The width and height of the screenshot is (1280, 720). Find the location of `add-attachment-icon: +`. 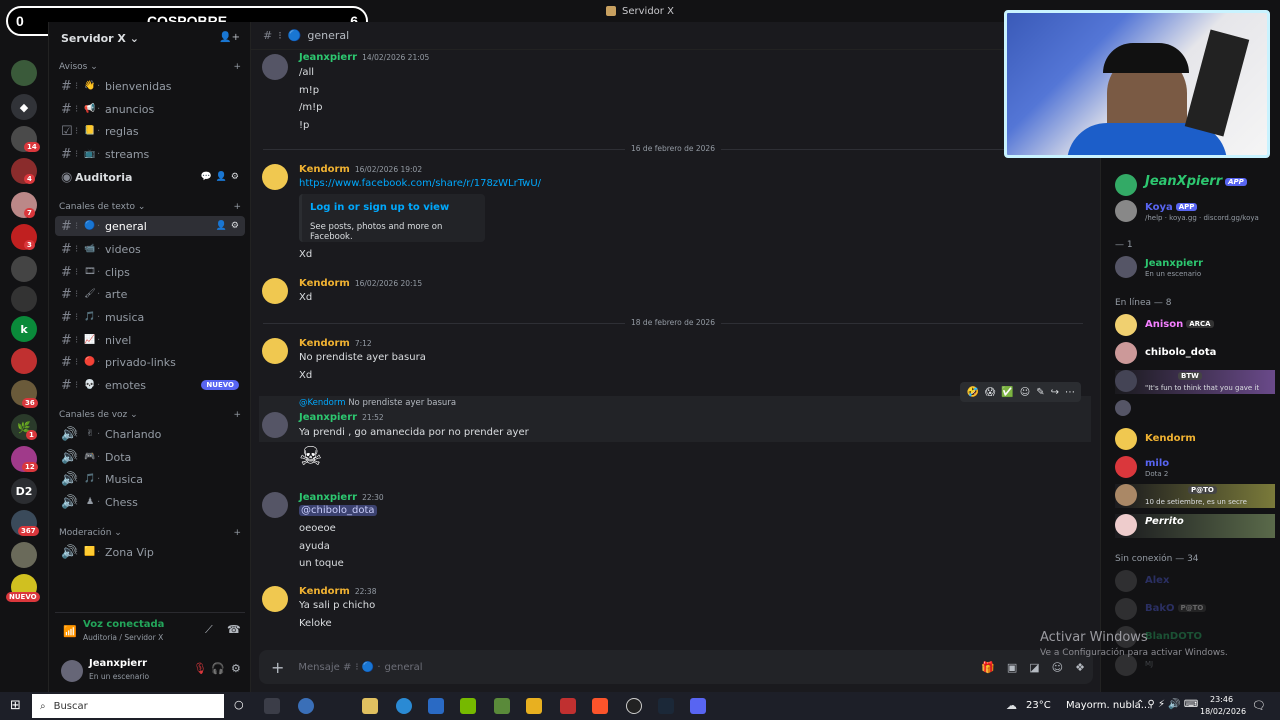

add-attachment-icon: + is located at coordinates (277, 667).